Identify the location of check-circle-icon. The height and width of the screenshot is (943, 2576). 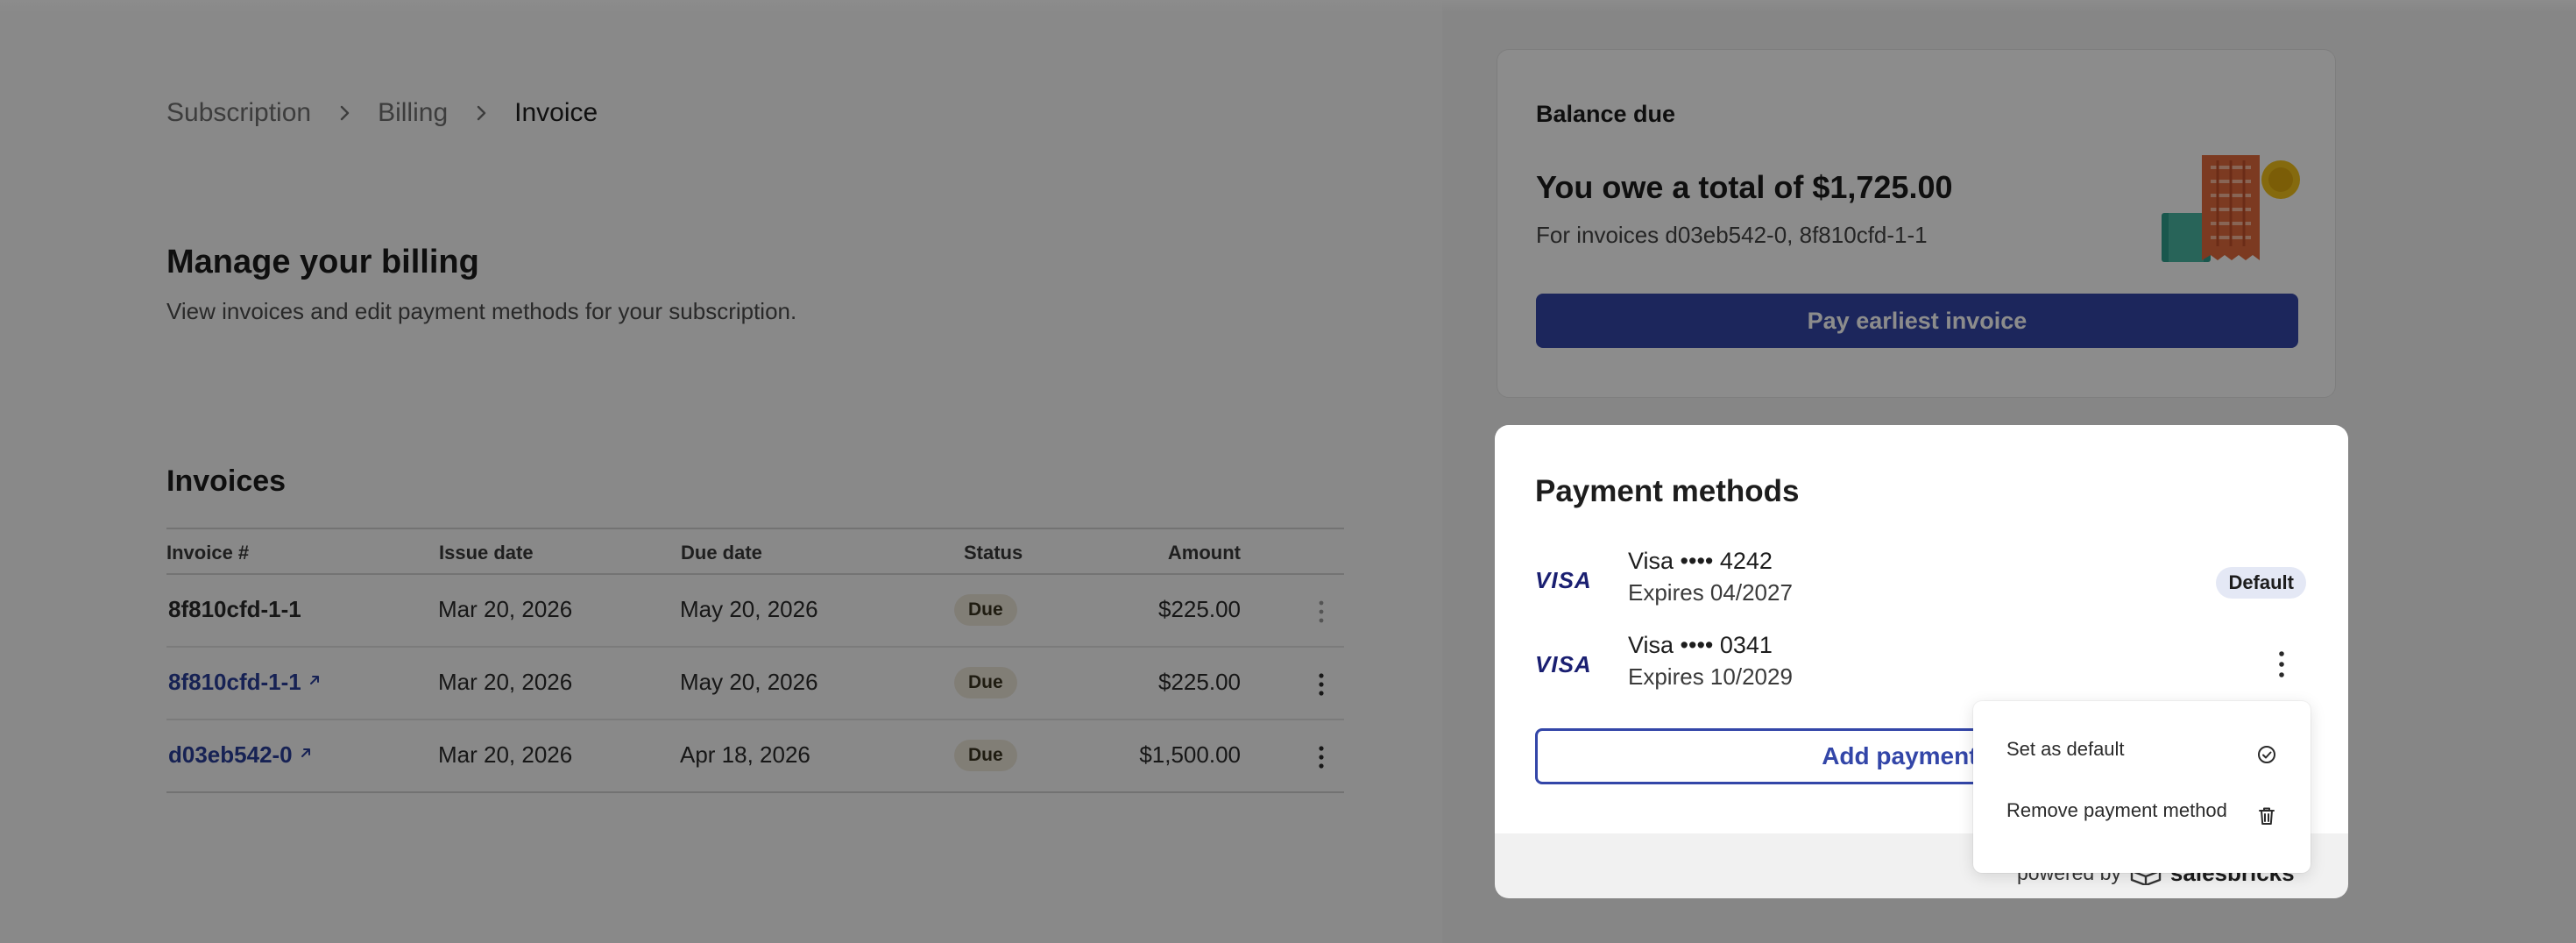
(2266, 754).